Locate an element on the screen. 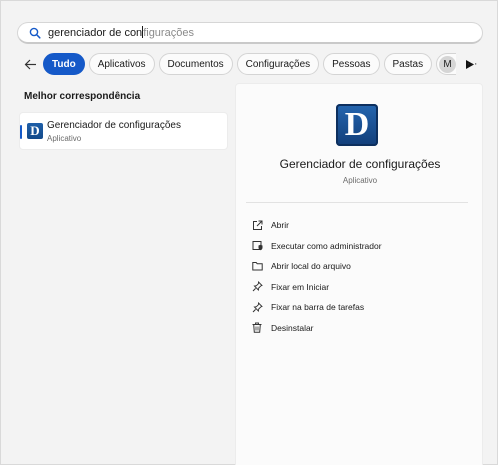 The image size is (498, 465). detail-app-name: Gerenciador de configurações is located at coordinates (360, 164).